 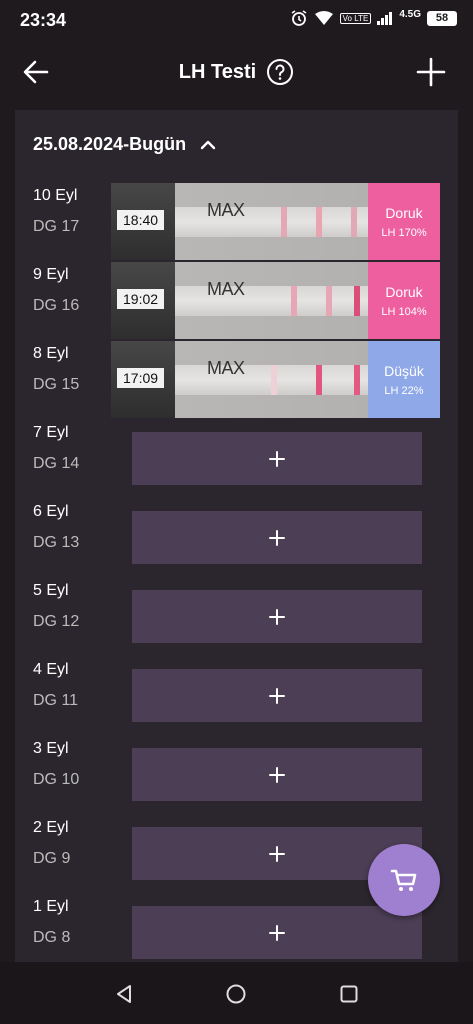 I want to click on wifi-icon, so click(x=324, y=18).